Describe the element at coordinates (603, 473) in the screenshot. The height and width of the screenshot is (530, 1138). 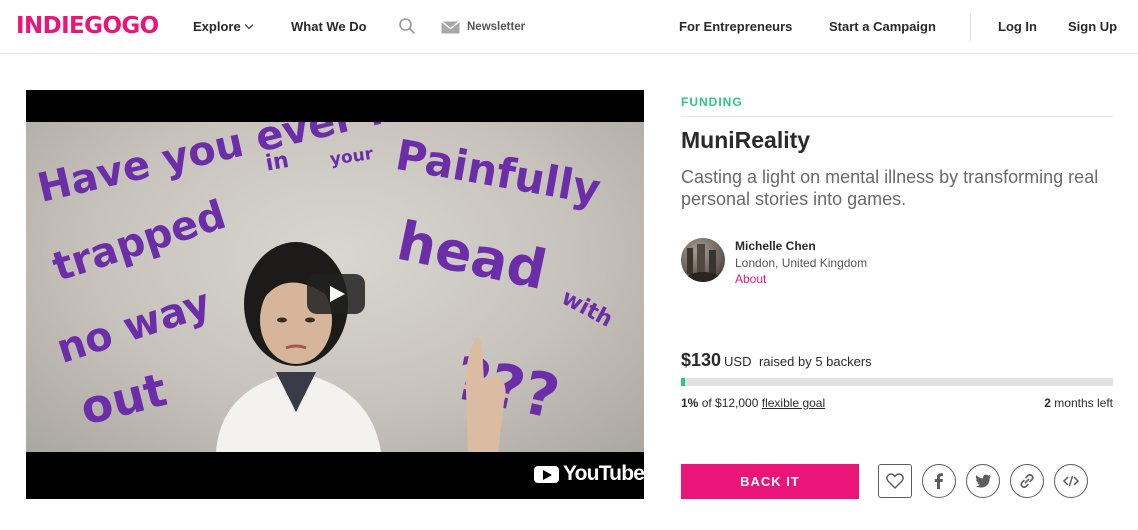
I see `youtube-label: YouTube` at that location.